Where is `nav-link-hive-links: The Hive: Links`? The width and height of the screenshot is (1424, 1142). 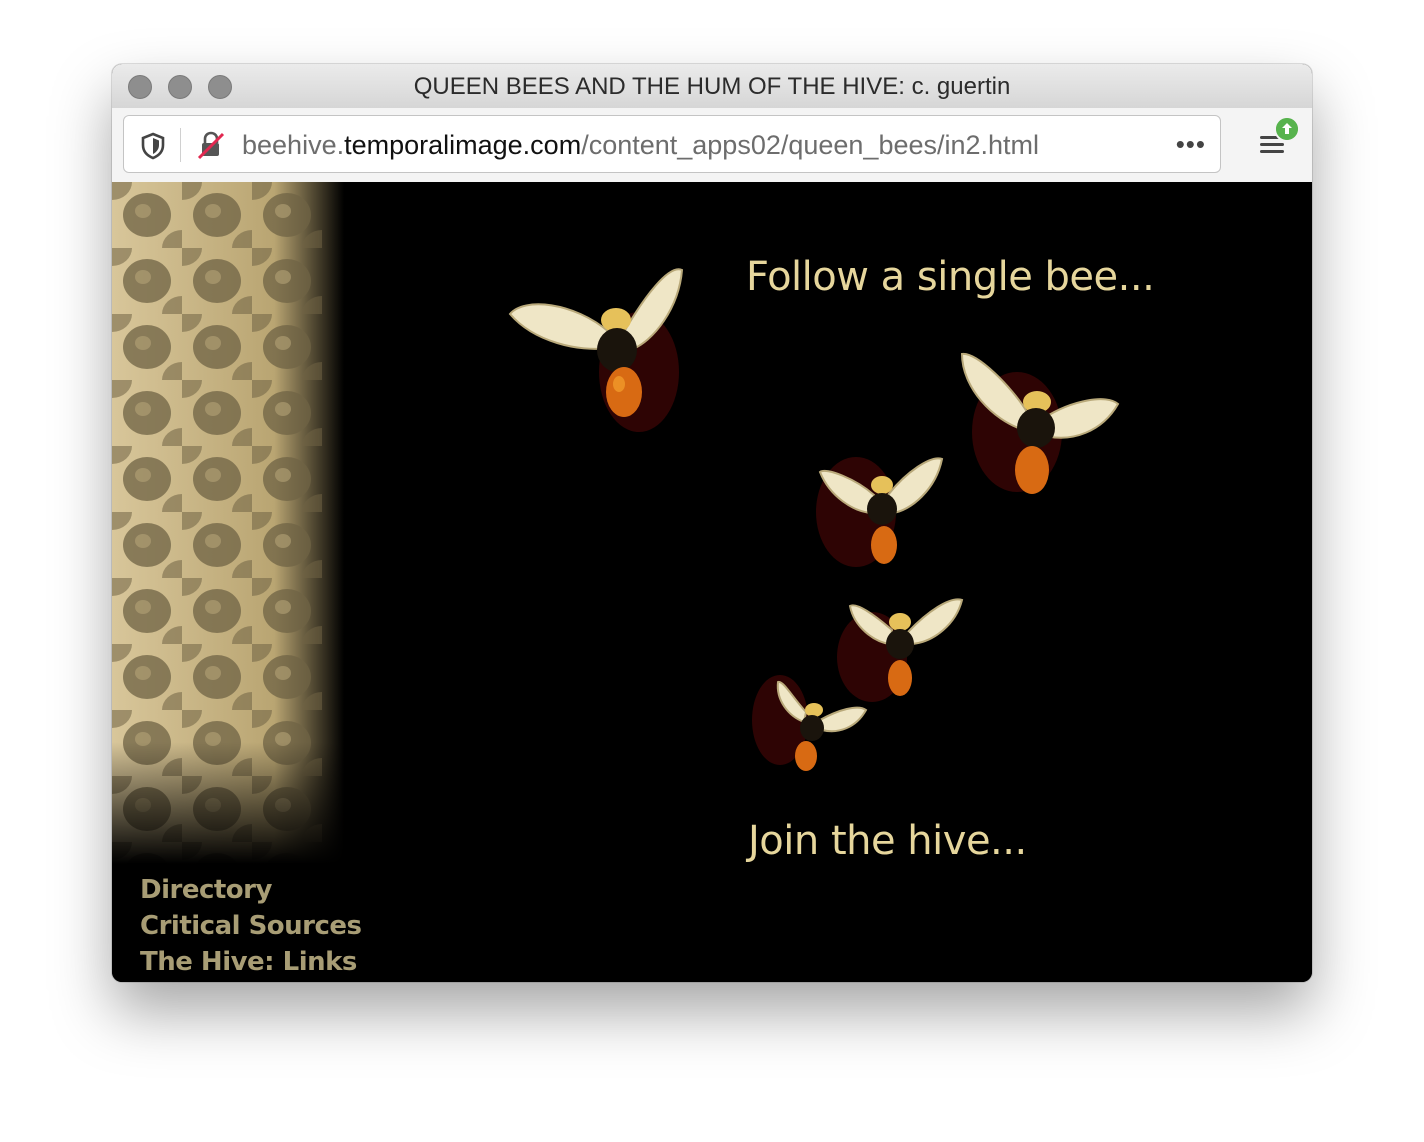
nav-link-hive-links: The Hive: Links is located at coordinates (251, 962).